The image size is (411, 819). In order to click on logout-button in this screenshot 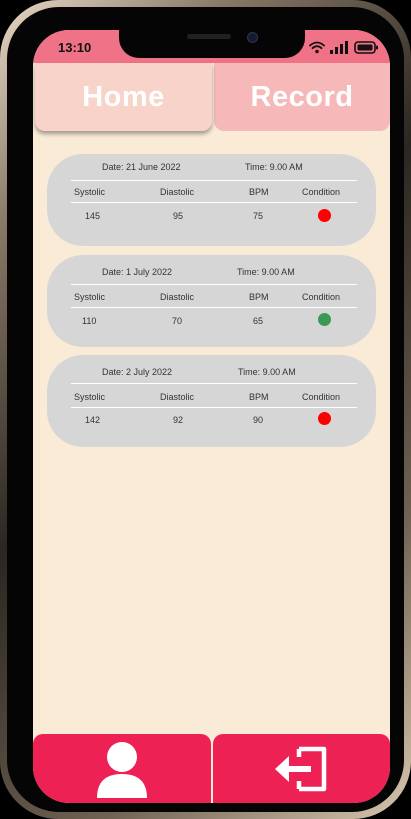, I will do `click(301, 768)`.